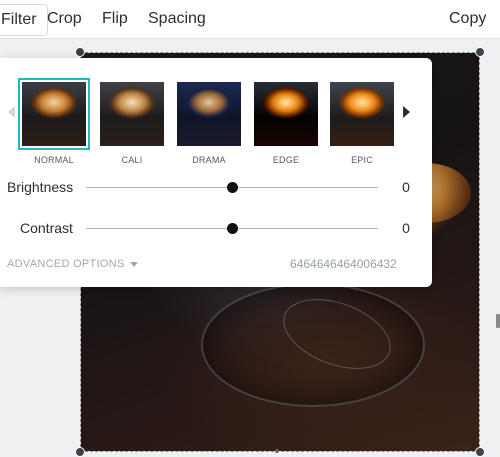 This screenshot has height=457, width=500. I want to click on copy-button: Copy, so click(467, 19).